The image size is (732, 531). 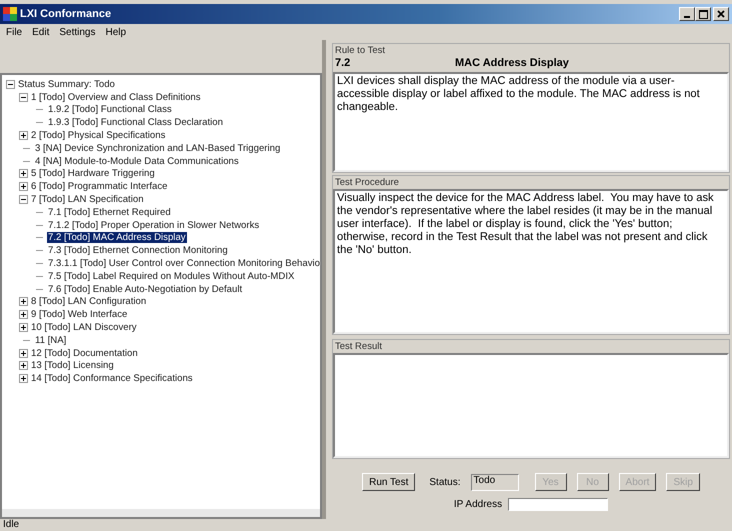 I want to click on maximize-button, so click(x=703, y=14).